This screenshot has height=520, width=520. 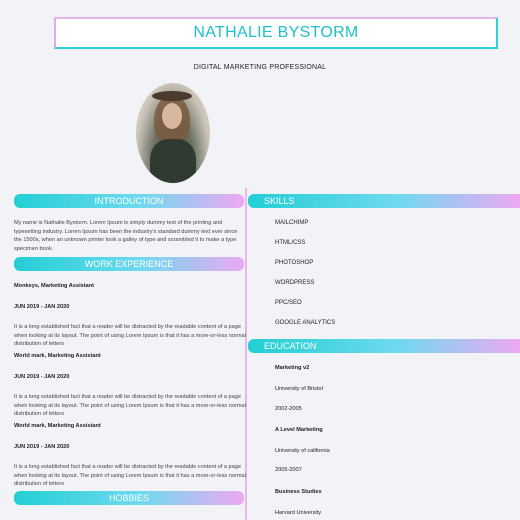 I want to click on skill-item: PPC/SEO, so click(x=288, y=303).